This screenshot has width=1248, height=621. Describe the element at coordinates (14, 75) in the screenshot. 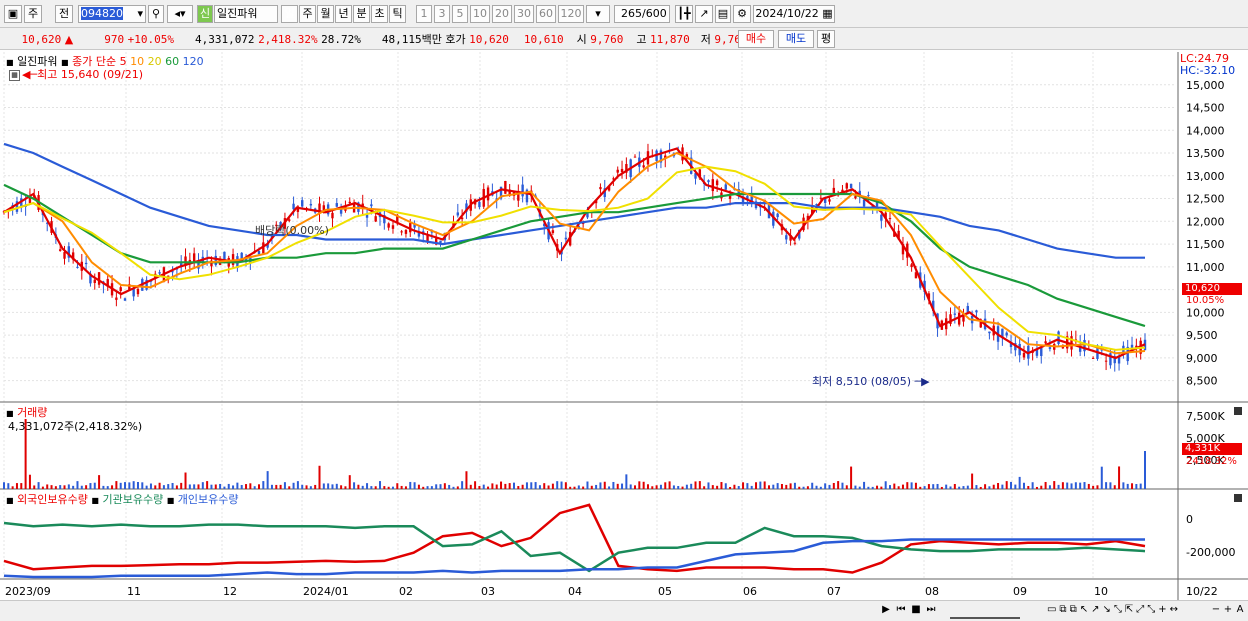

I see `calculator-icon: ▦` at that location.